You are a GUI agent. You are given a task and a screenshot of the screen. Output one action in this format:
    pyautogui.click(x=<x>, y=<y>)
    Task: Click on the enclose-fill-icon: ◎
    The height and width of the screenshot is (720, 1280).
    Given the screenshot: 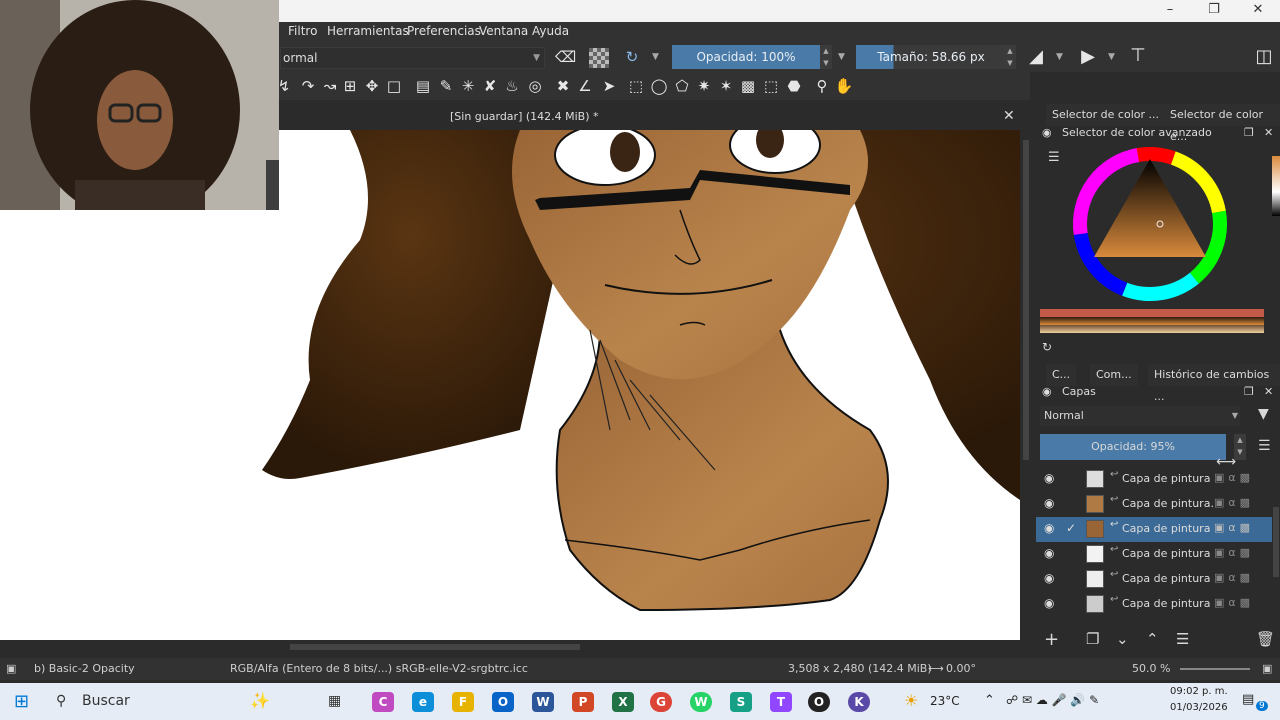 What is the action you would take?
    pyautogui.click(x=535, y=86)
    